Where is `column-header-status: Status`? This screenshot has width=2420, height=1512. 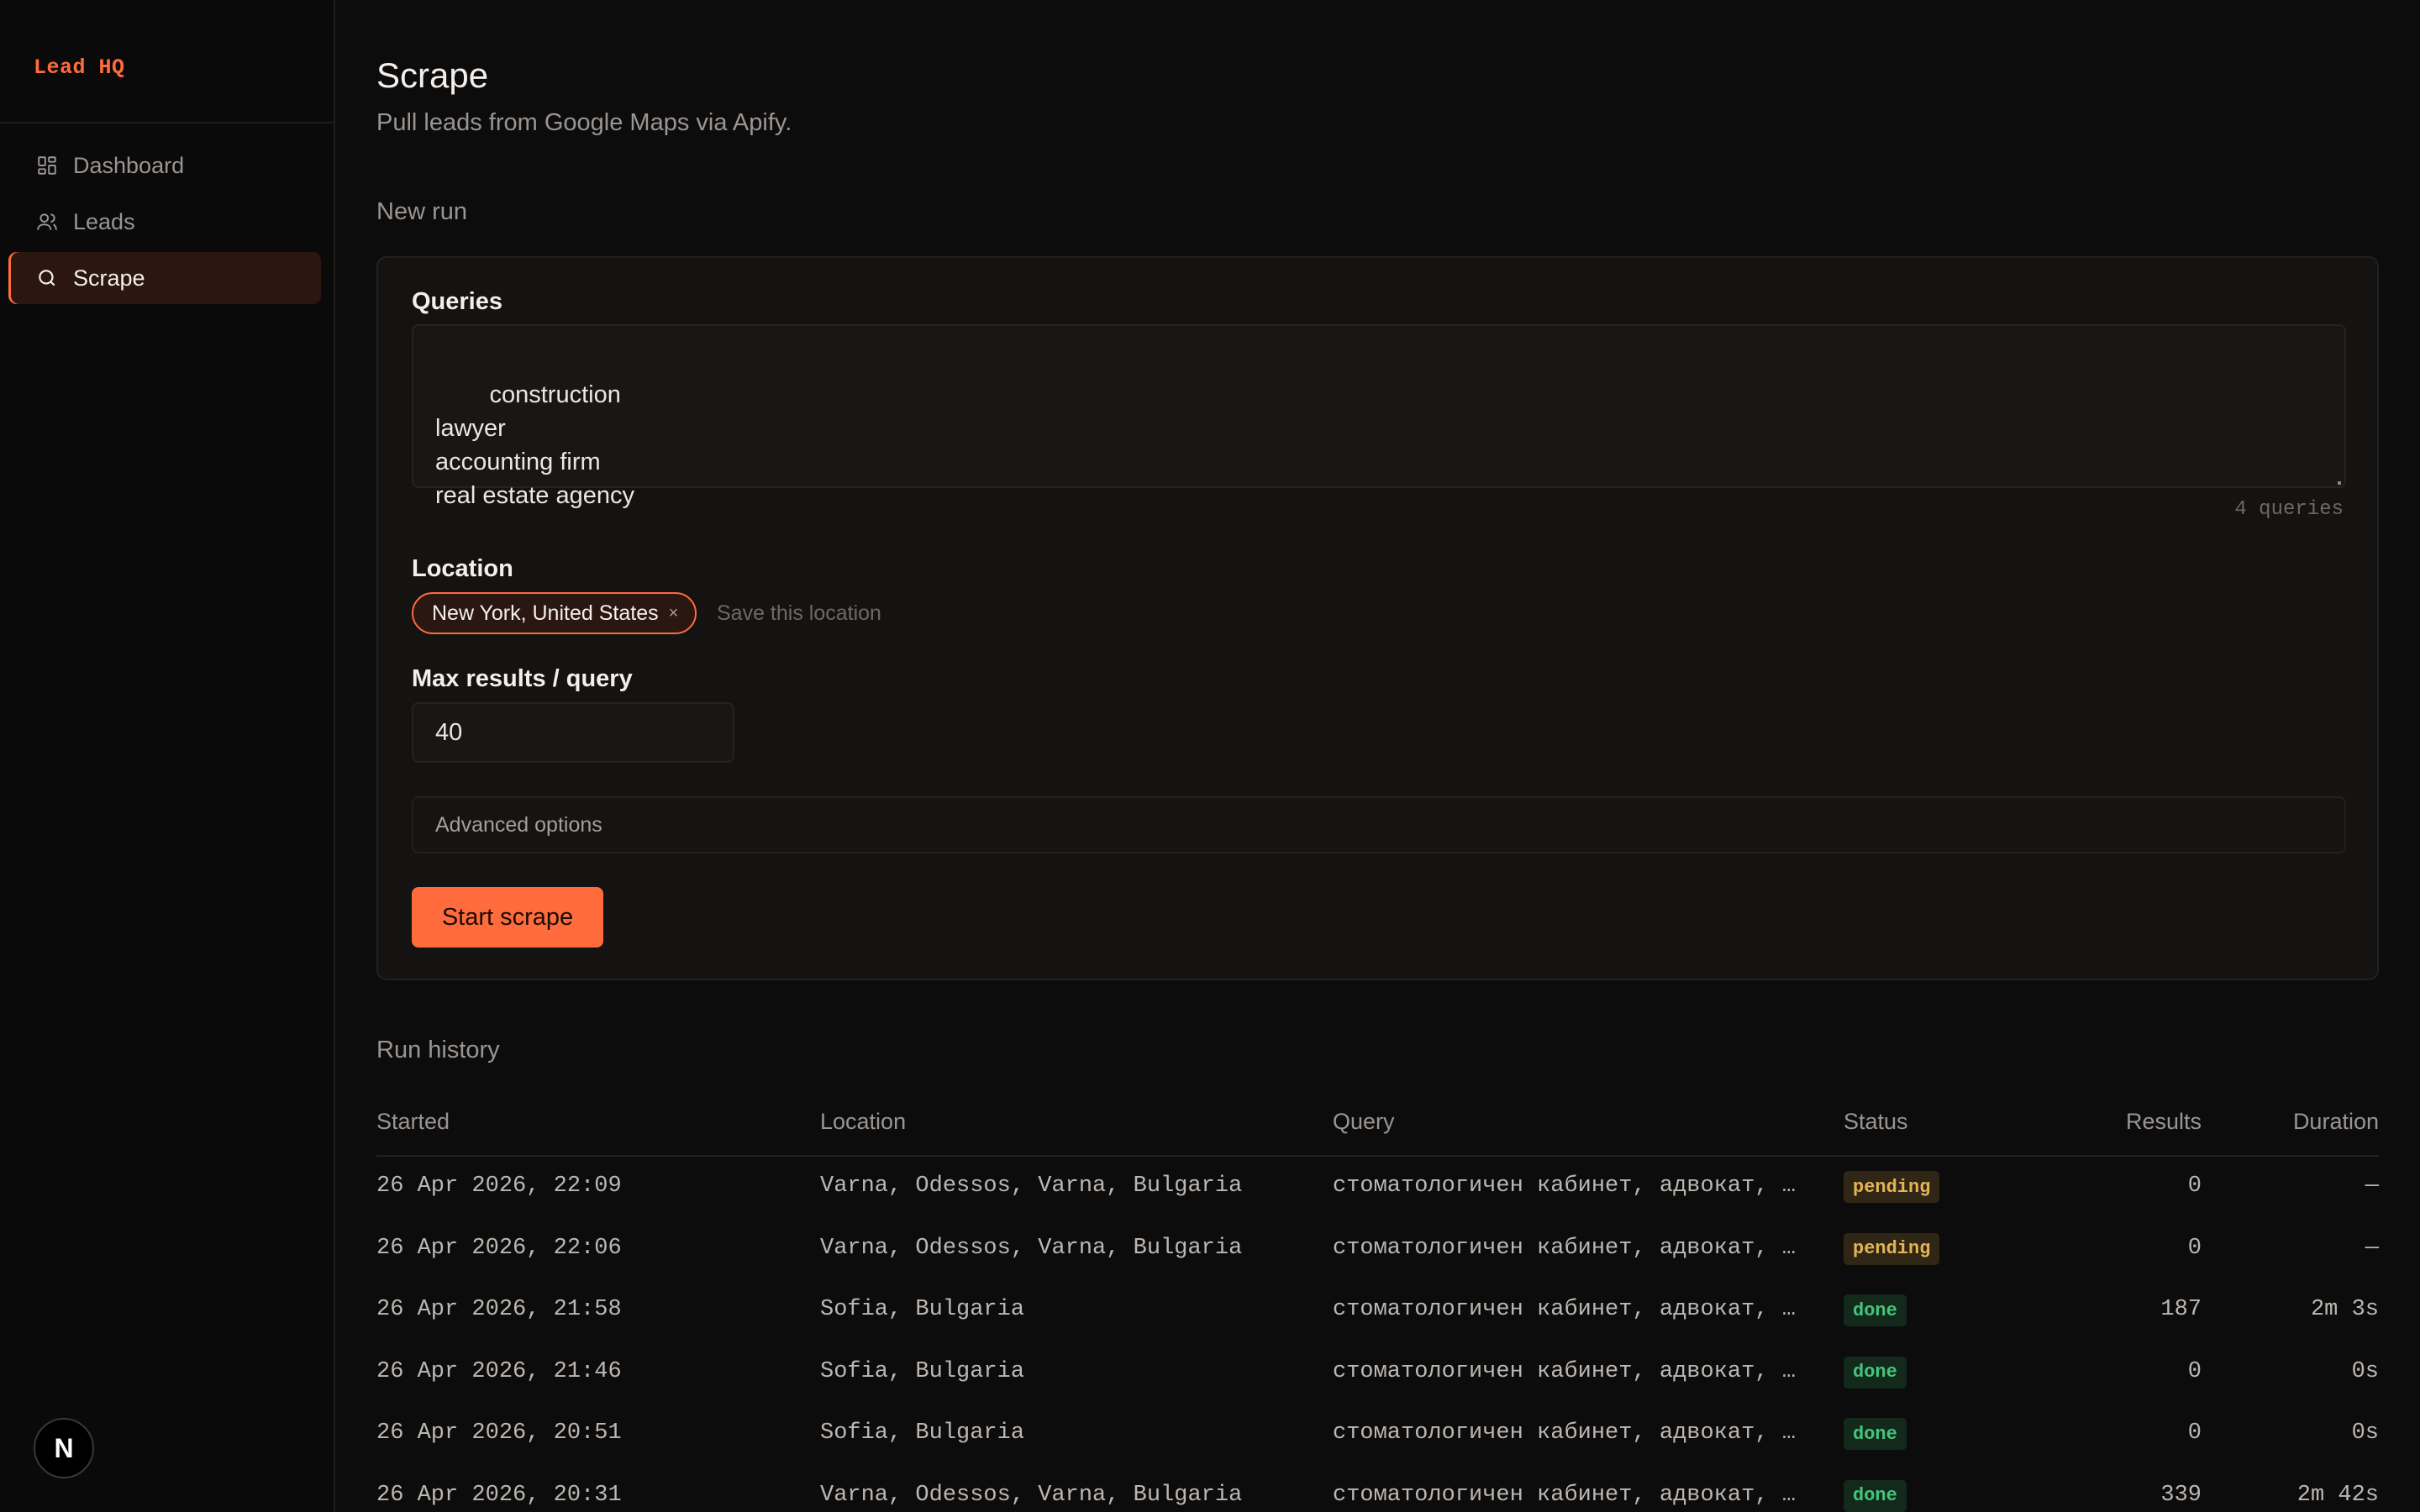
column-header-status: Status is located at coordinates (1876, 1122).